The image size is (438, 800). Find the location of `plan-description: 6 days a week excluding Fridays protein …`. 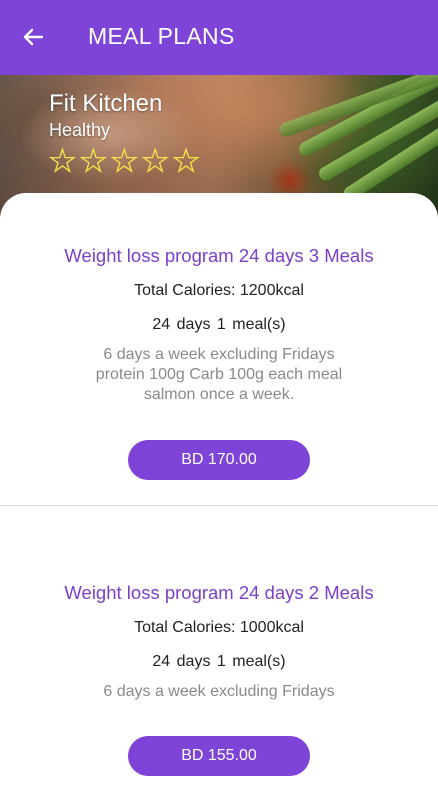

plan-description: 6 days a week excluding Fridays protein … is located at coordinates (219, 375).